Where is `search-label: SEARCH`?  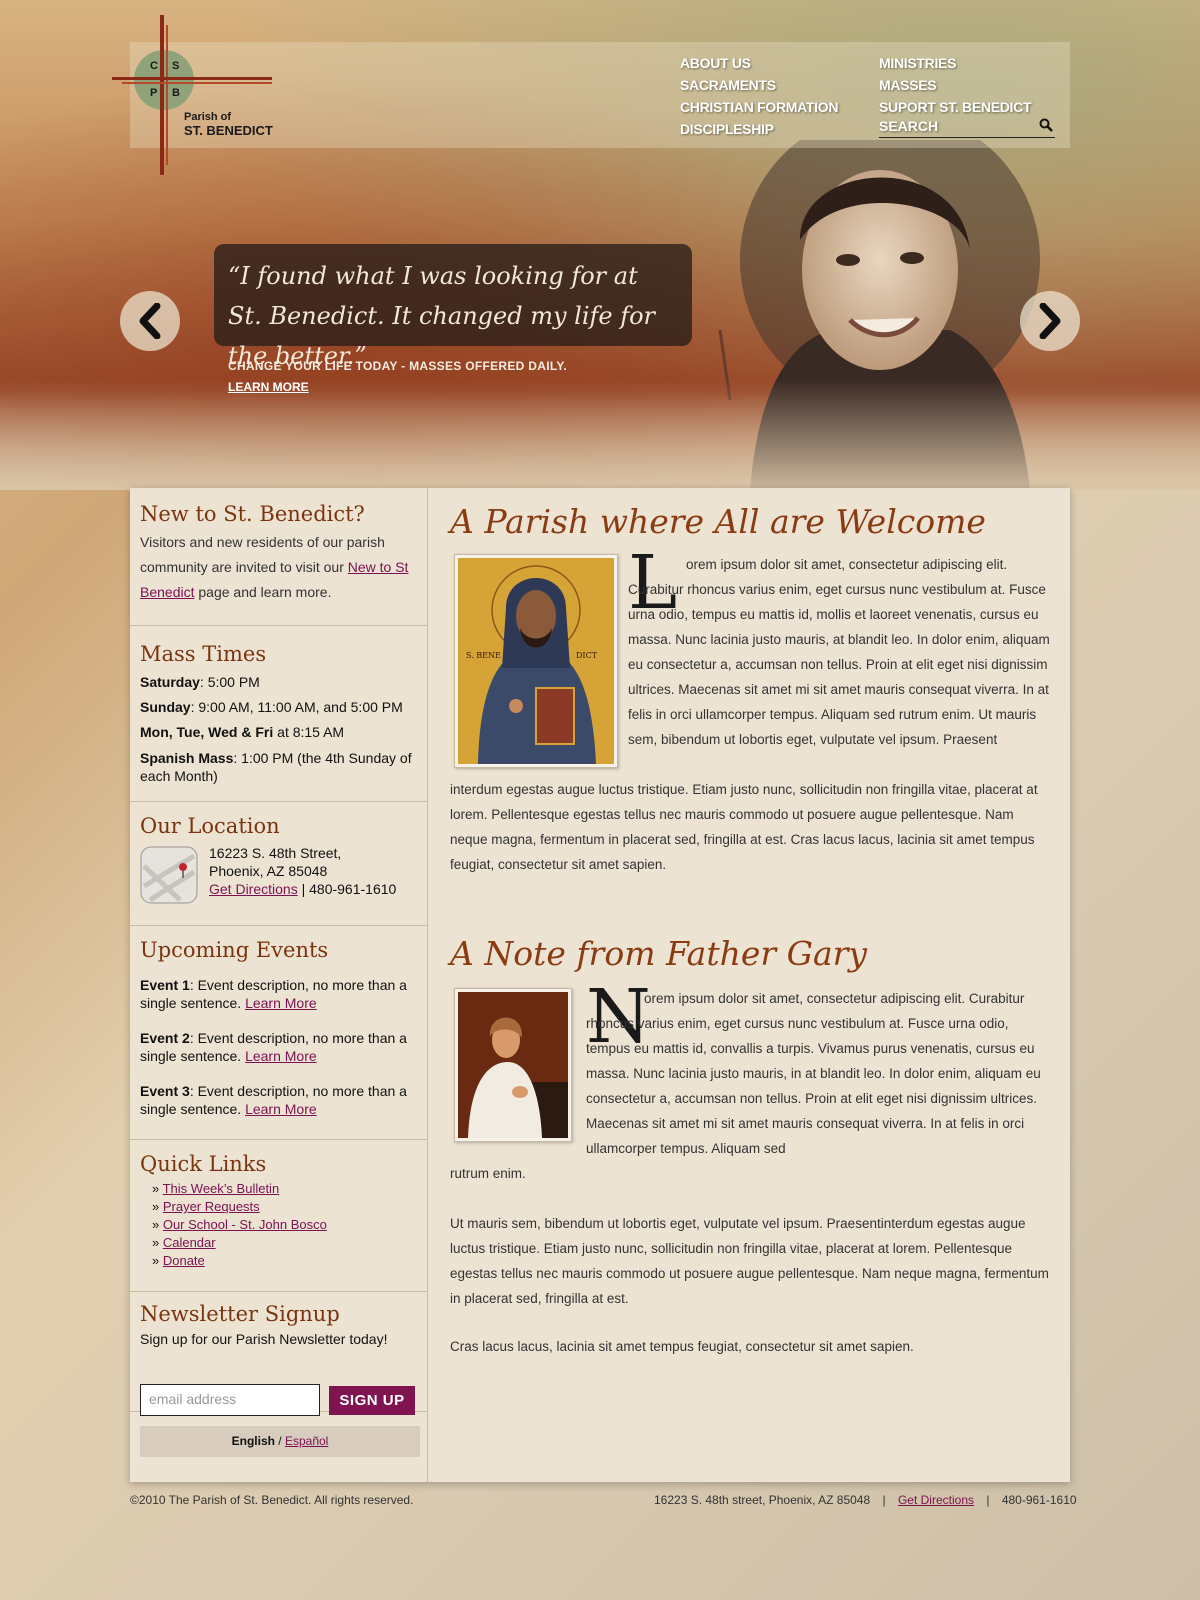 search-label: SEARCH is located at coordinates (909, 126).